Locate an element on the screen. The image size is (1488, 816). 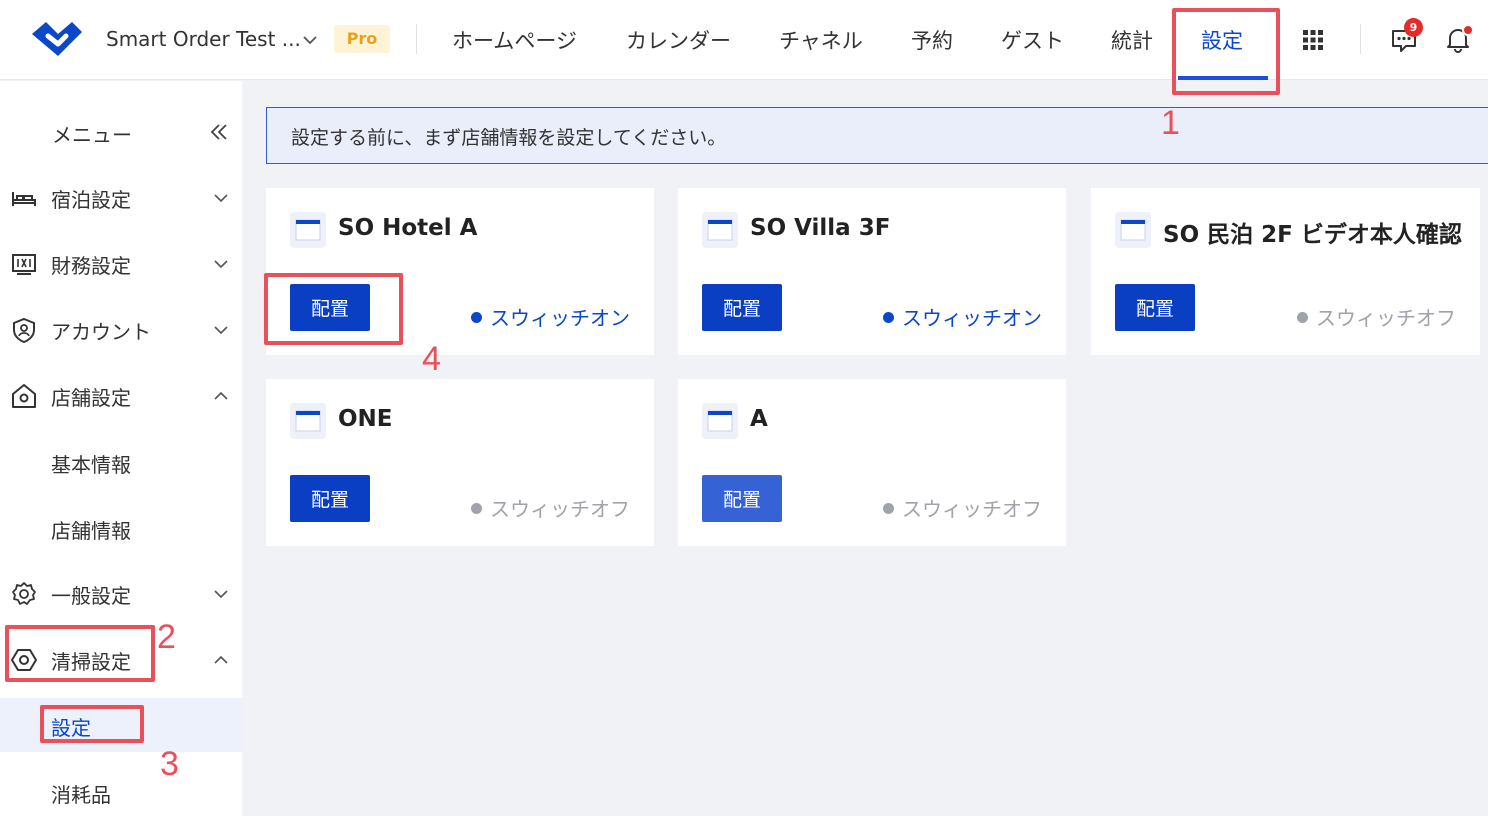
store-card: SO 民泊 2F ビデオ本人確認 配置 スウィッチオフ is located at coordinates (1285, 271).